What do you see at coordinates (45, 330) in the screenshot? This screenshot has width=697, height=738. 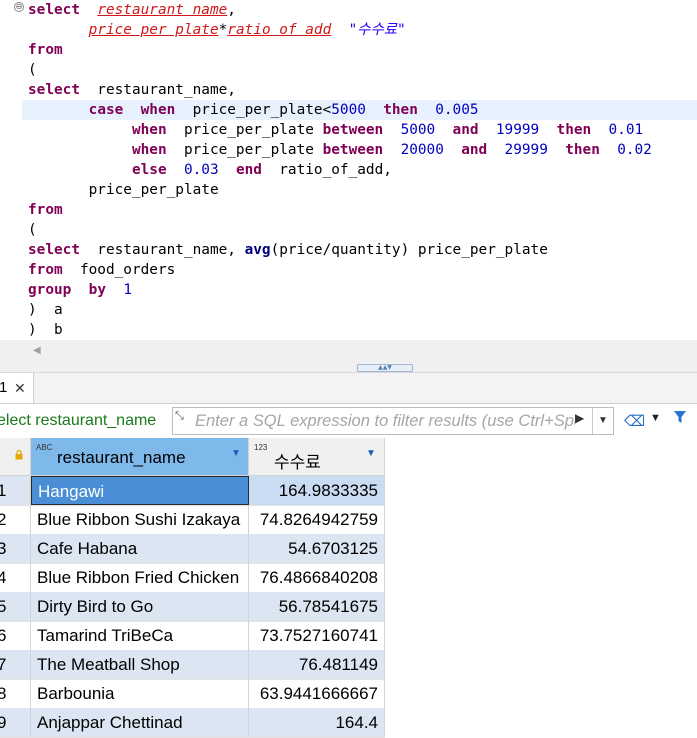 I see `code-line: ) b` at bounding box center [45, 330].